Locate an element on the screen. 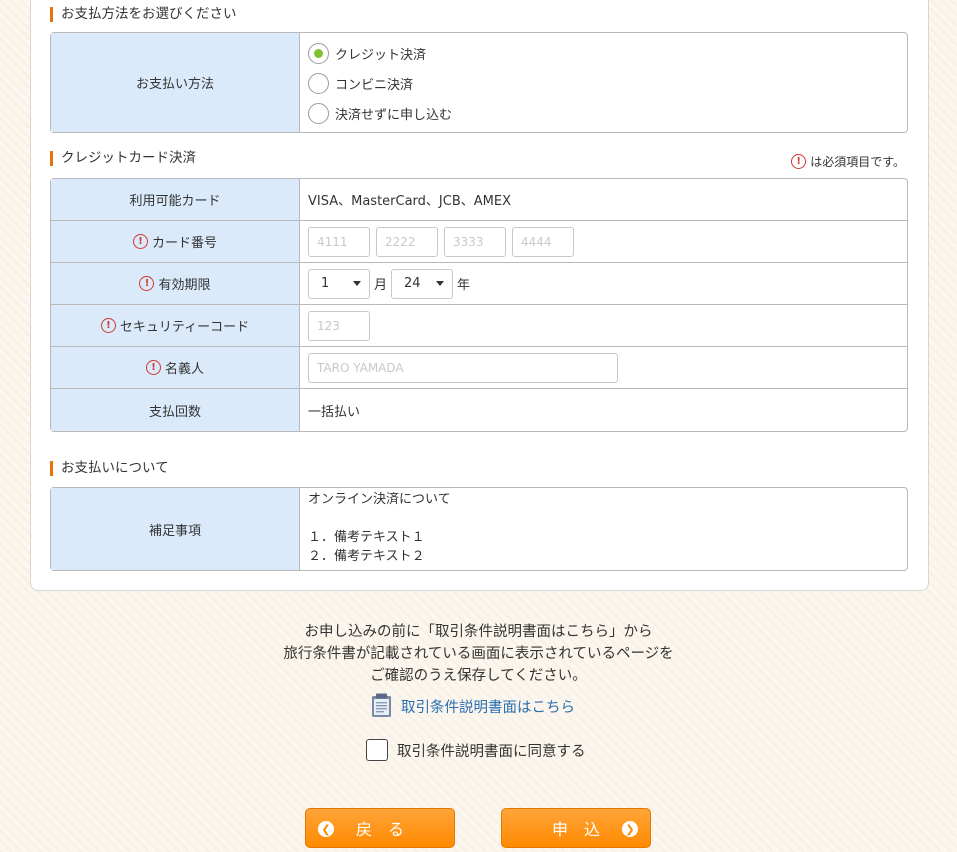 The height and width of the screenshot is (852, 957). payment-info-table: 補足事項 オンライン決済について １．備考テキスト１ ２．備考テキスト２ is located at coordinates (479, 529).